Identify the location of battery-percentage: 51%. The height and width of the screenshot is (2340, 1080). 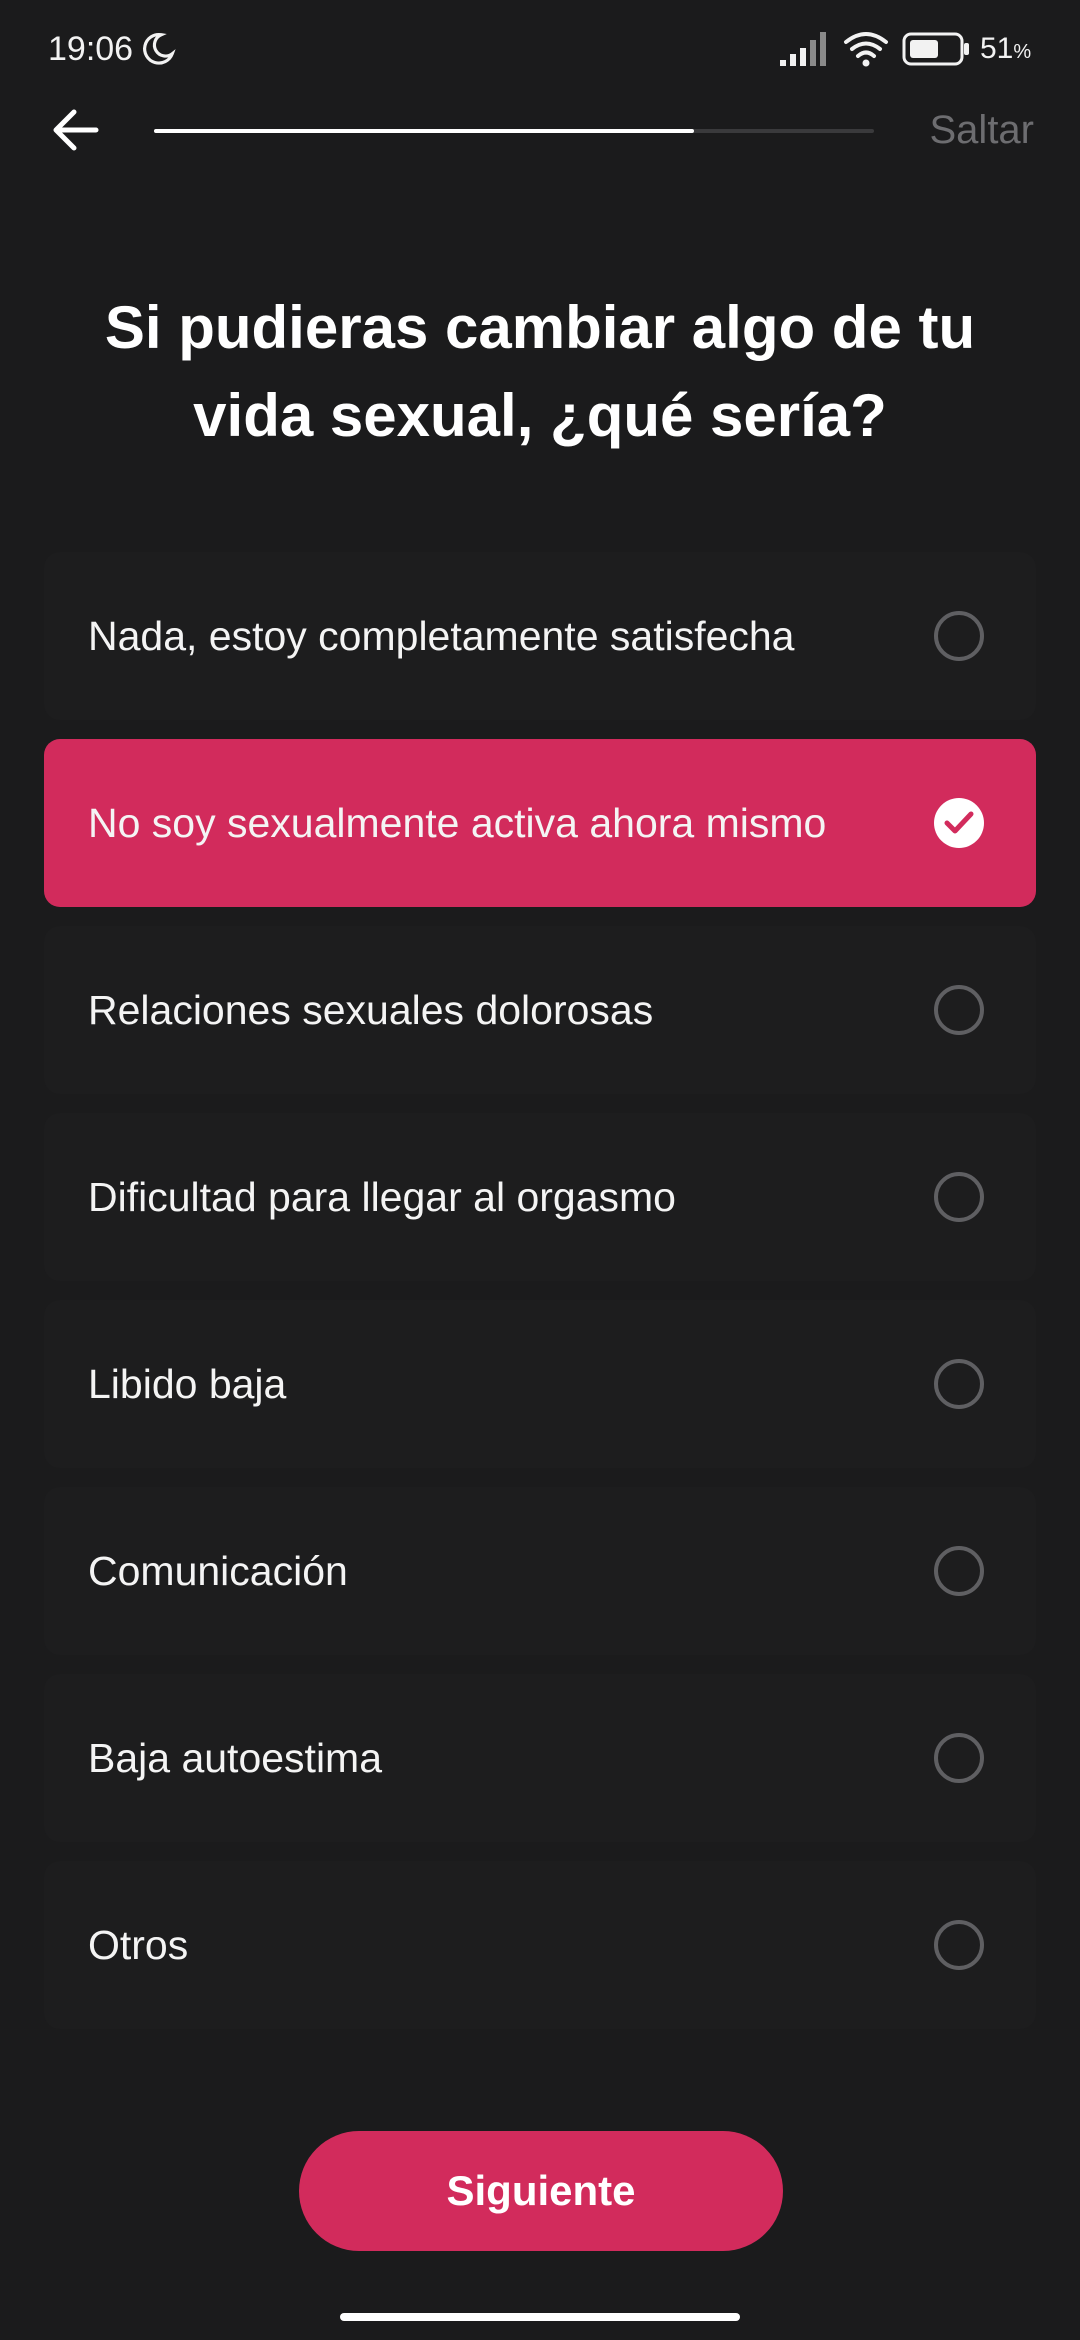
(1006, 48).